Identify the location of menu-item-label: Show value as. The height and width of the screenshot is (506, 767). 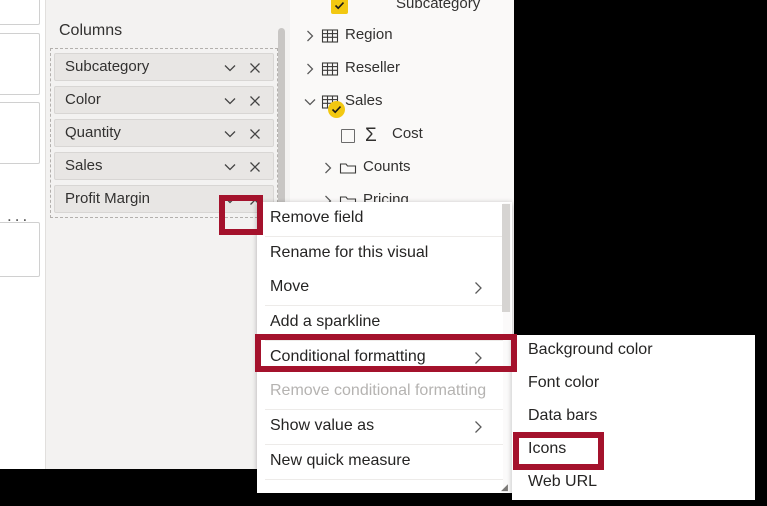
(322, 425).